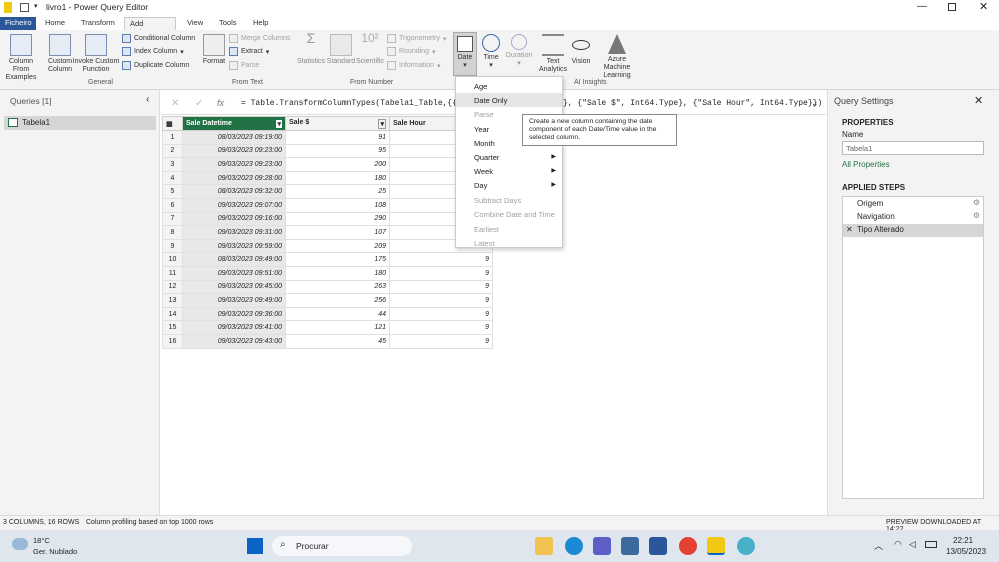 The height and width of the screenshot is (562, 999). I want to click on status-profiling: Column profiling based on top 1000 rows, so click(149, 522).